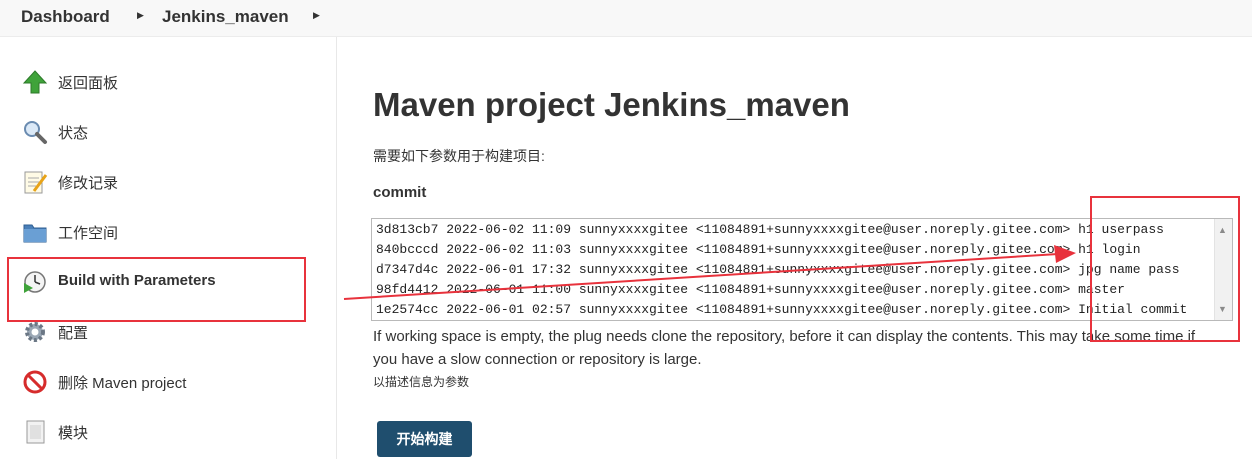  I want to click on notepad-icon, so click(35, 182).